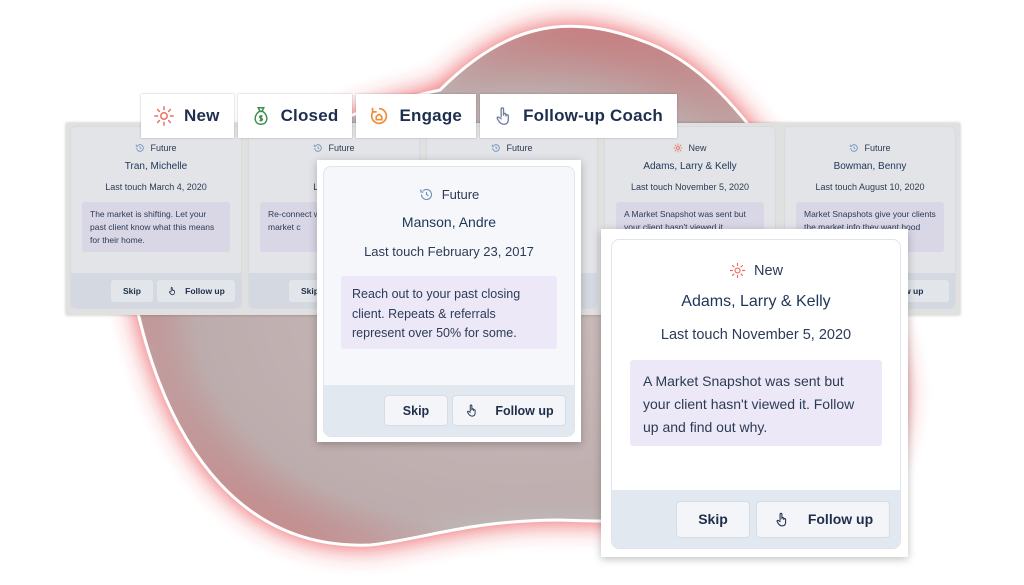 The width and height of the screenshot is (1024, 585). Describe the element at coordinates (156, 166) in the screenshot. I see `client-name: Tran, Michelle` at that location.